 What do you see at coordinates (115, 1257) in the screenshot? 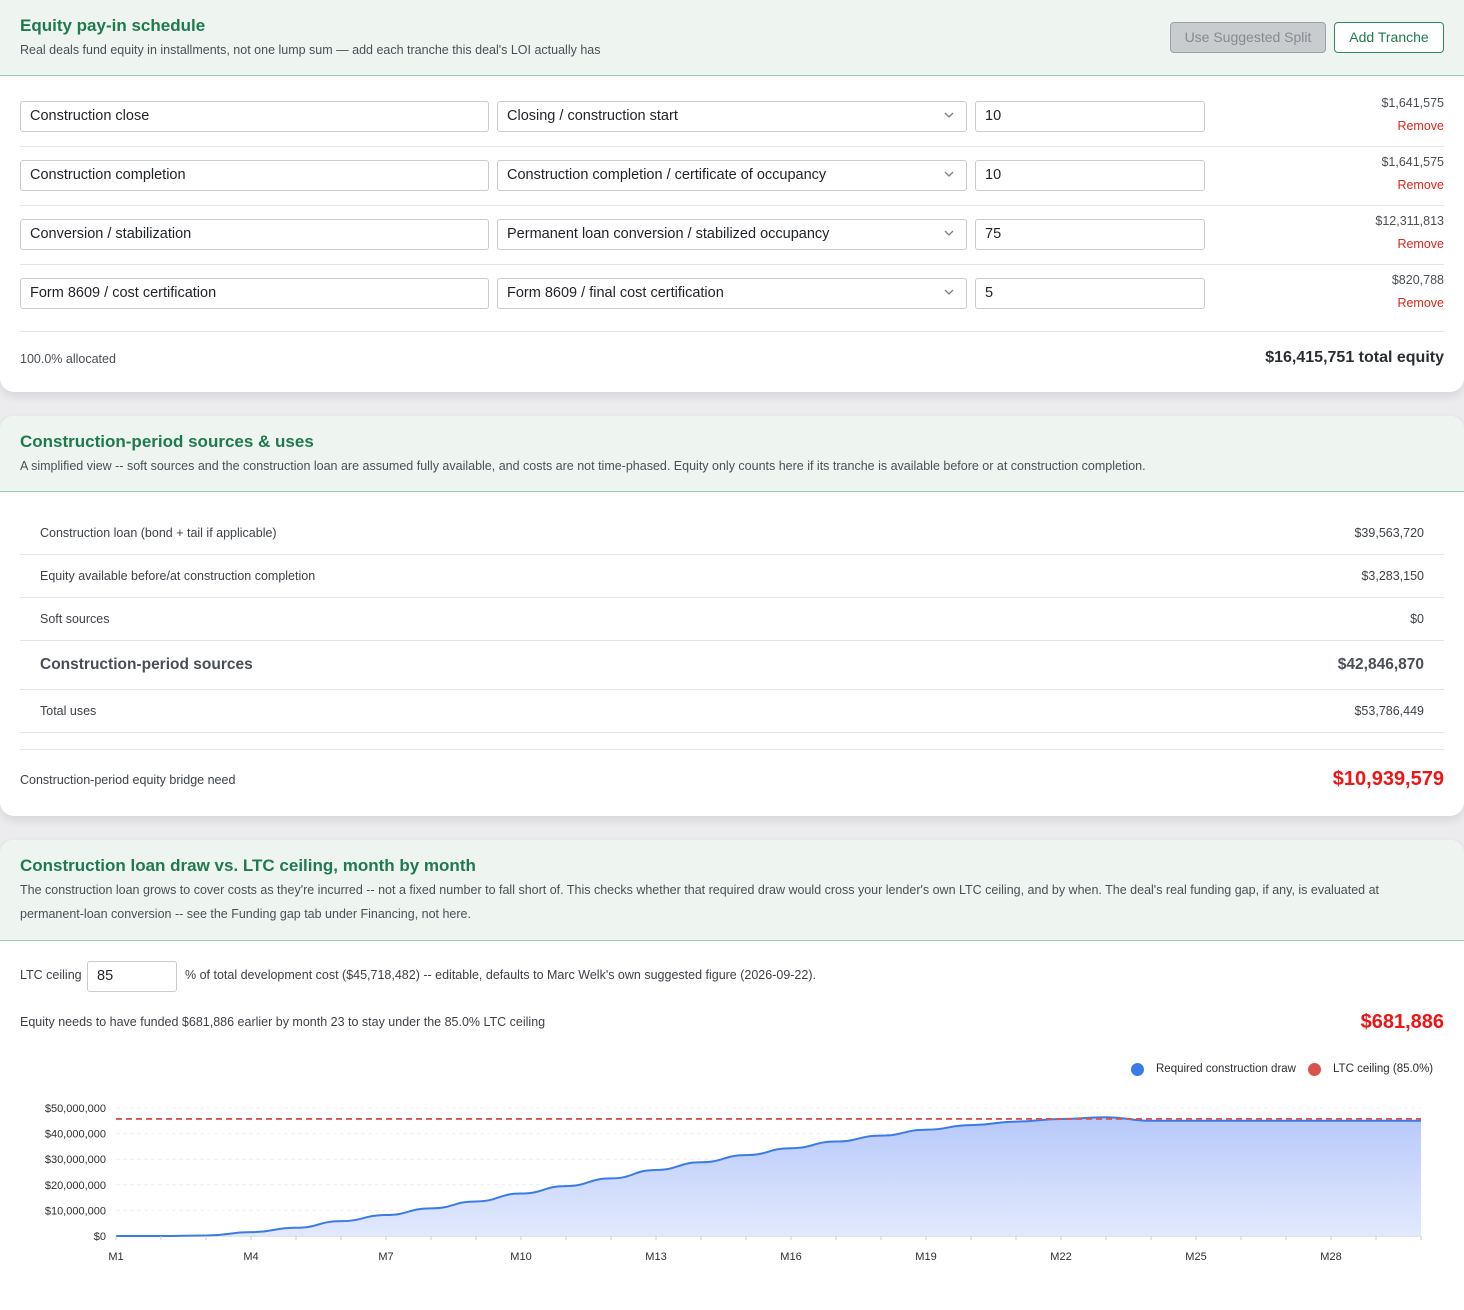
I see `x-tick-label: M1` at bounding box center [115, 1257].